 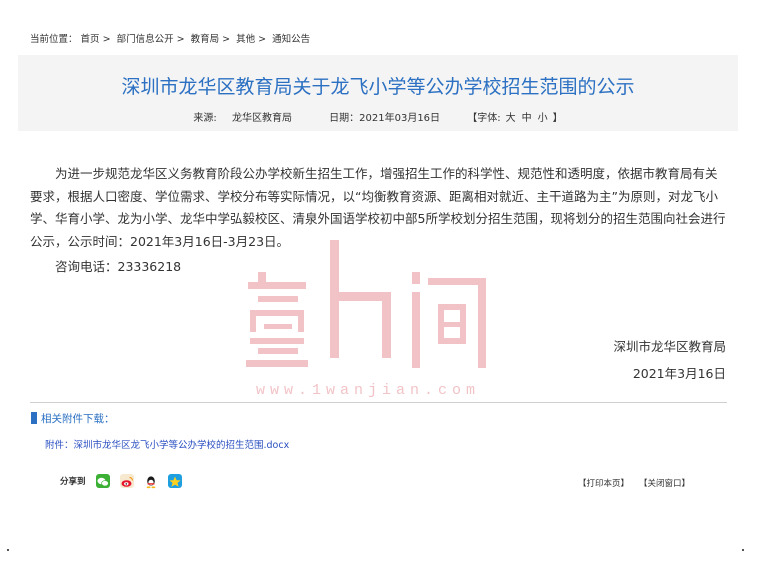 I want to click on qzone-icon, so click(x=174, y=481).